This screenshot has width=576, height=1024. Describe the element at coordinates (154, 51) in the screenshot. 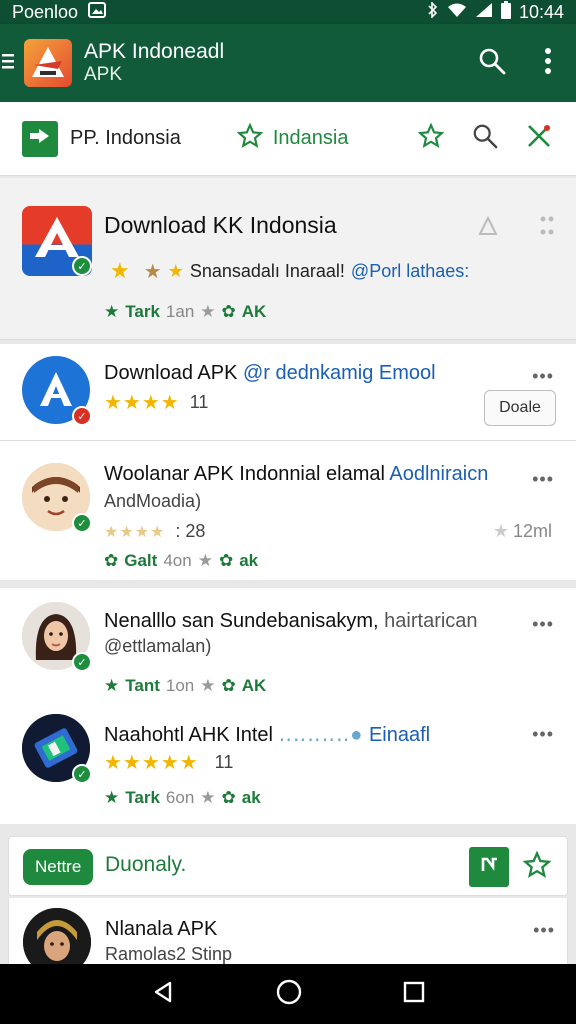

I see `app-title: APK Indoneadl` at that location.